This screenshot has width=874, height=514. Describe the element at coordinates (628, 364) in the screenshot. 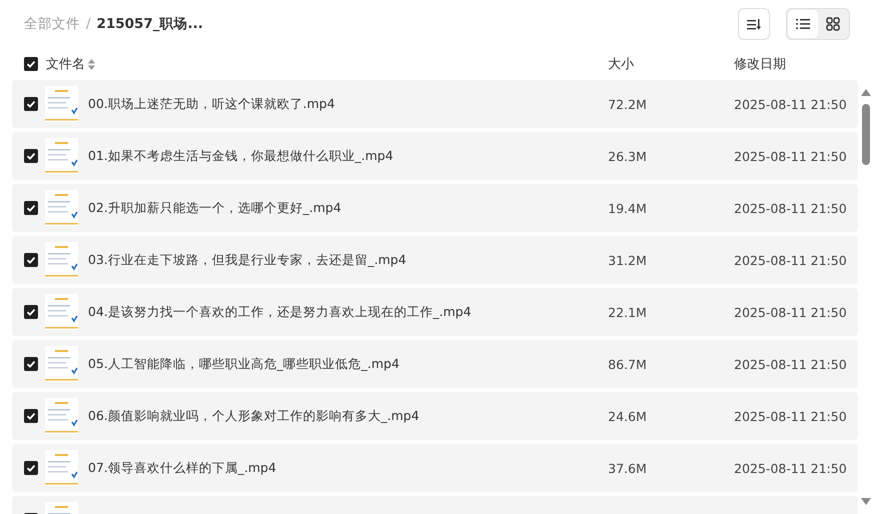

I see `file-size: 86.7M` at that location.